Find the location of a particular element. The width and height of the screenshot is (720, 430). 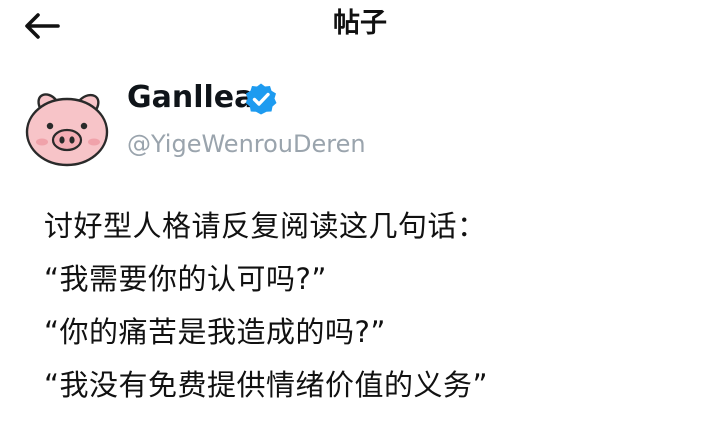

page-title: 帖子 is located at coordinates (360, 23).